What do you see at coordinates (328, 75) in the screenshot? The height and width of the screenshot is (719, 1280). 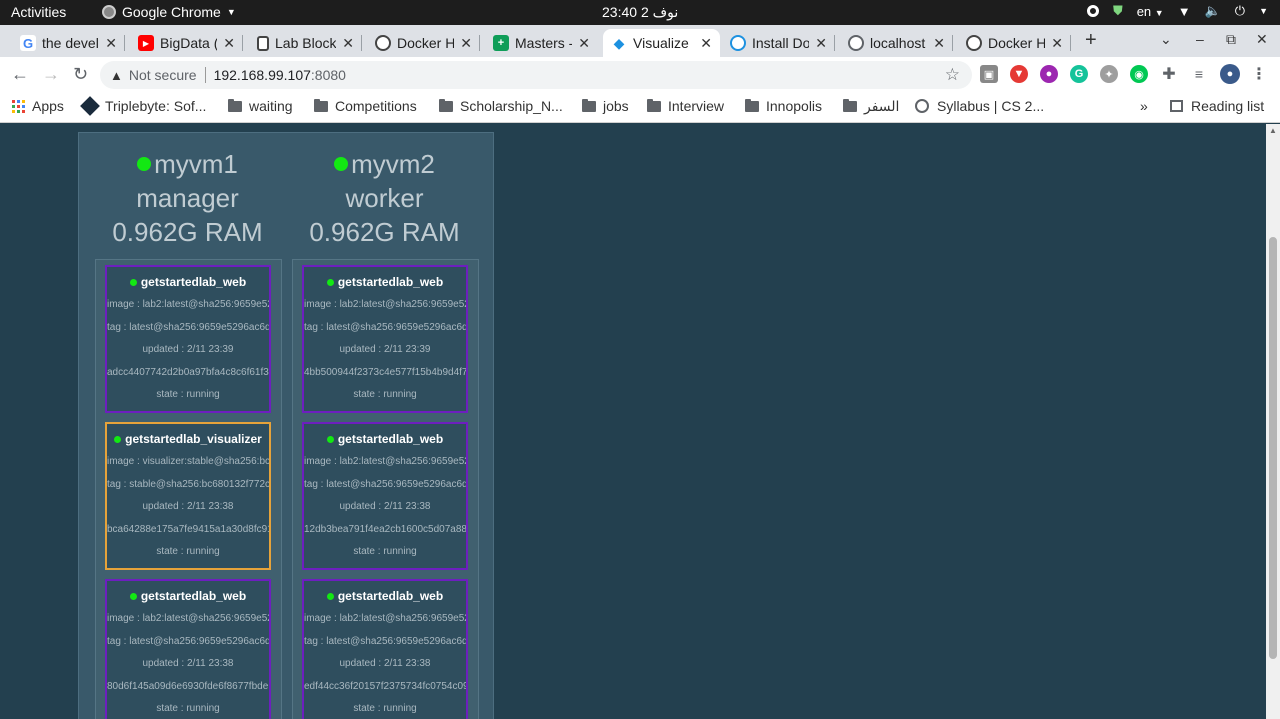 I see `url-port: :8080` at bounding box center [328, 75].